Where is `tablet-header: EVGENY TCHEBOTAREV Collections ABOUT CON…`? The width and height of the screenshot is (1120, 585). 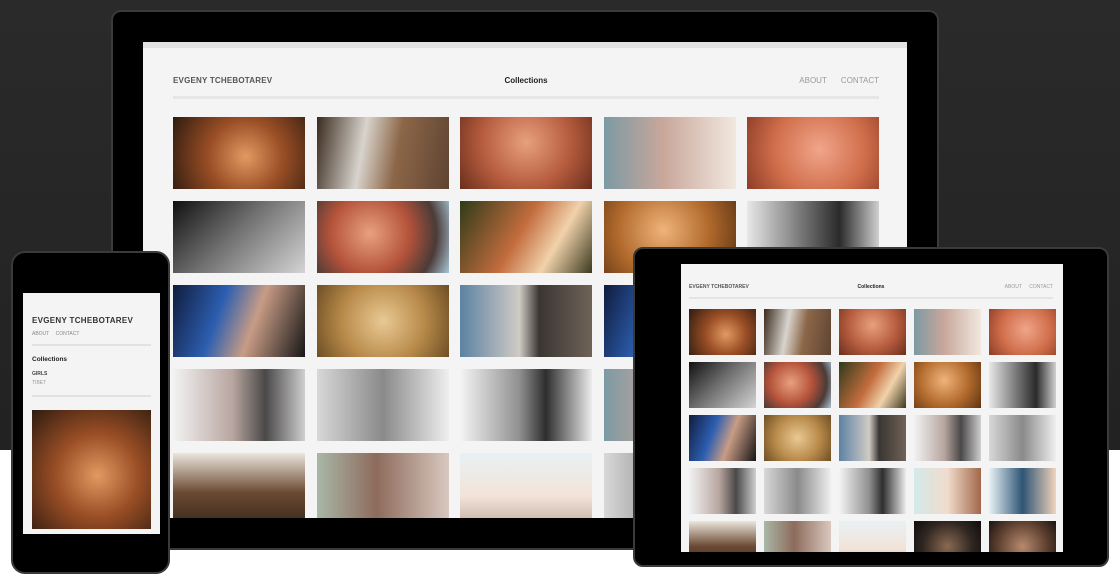
tablet-header: EVGENY TCHEBOTAREV Collections ABOUT CON… is located at coordinates (871, 289).